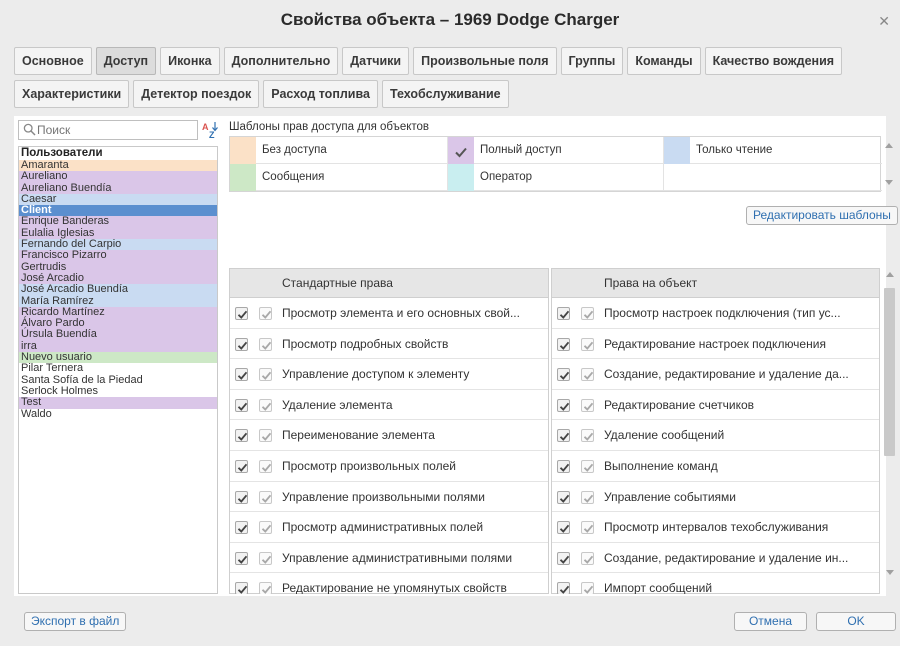 This screenshot has width=900, height=646. Describe the element at coordinates (339, 150) in the screenshot. I see `access-template: Без доступа` at that location.